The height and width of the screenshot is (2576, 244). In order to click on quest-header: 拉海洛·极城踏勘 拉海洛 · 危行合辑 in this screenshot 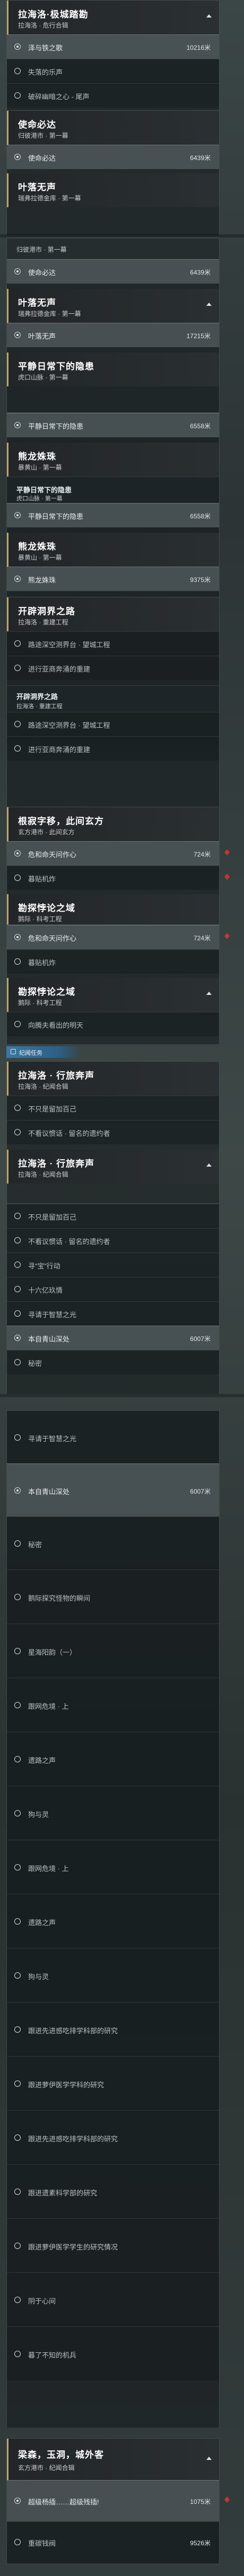, I will do `click(113, 17)`.